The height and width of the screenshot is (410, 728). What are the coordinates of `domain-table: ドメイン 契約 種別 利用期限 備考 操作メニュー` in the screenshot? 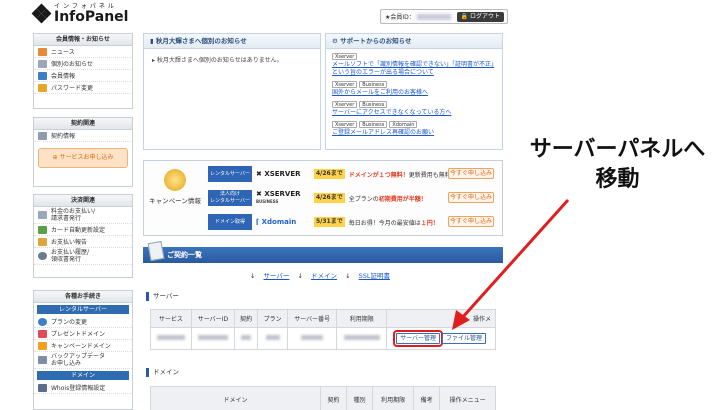 It's located at (323, 398).